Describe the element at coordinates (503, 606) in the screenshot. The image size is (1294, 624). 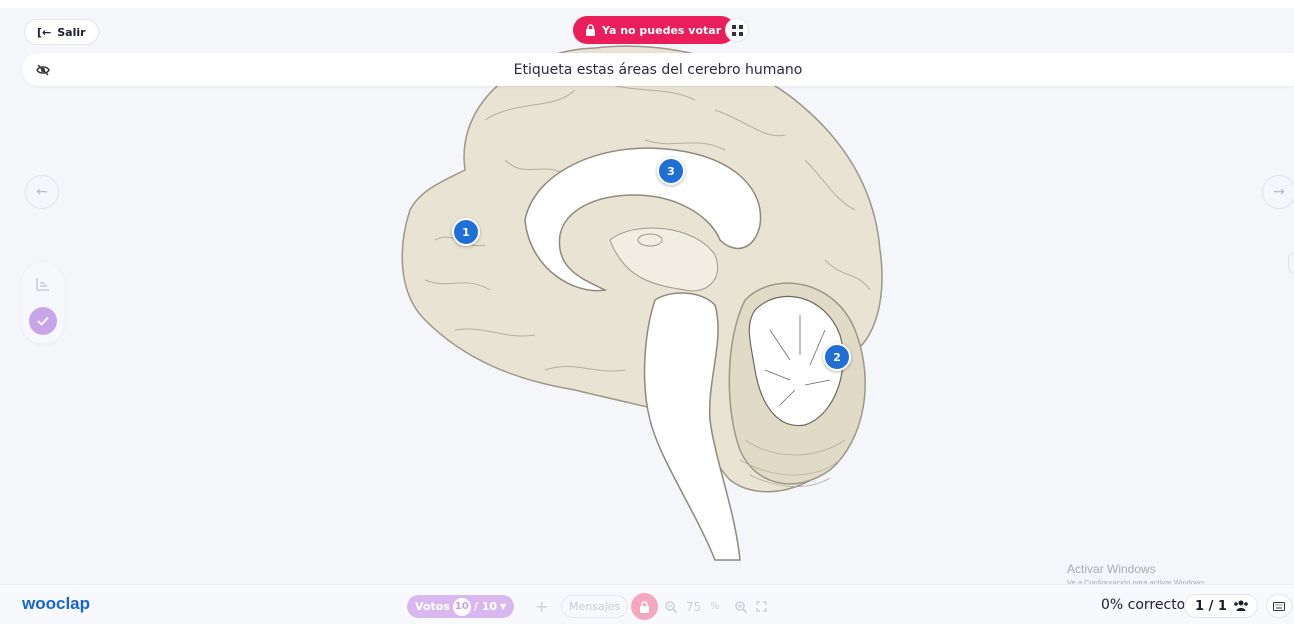
I see `chevron-down-icon: ▼` at that location.